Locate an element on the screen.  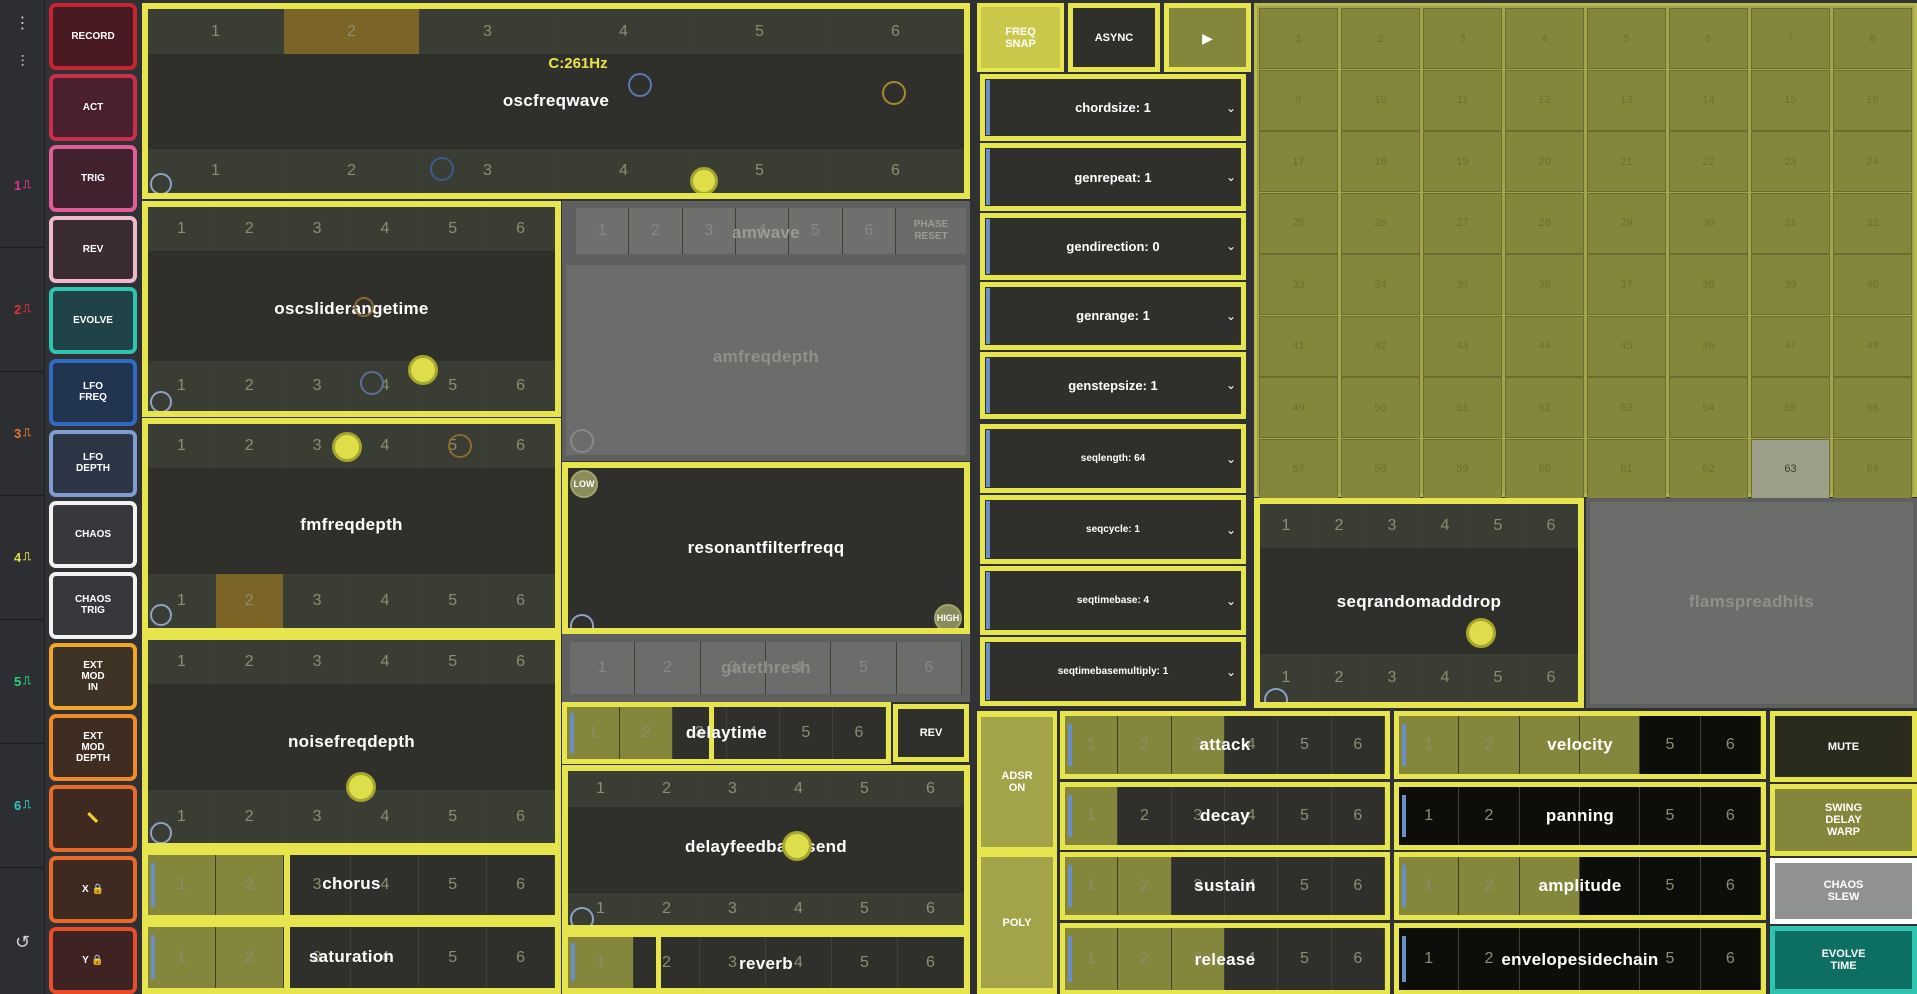
grid-cell: 18 is located at coordinates (1380, 161).